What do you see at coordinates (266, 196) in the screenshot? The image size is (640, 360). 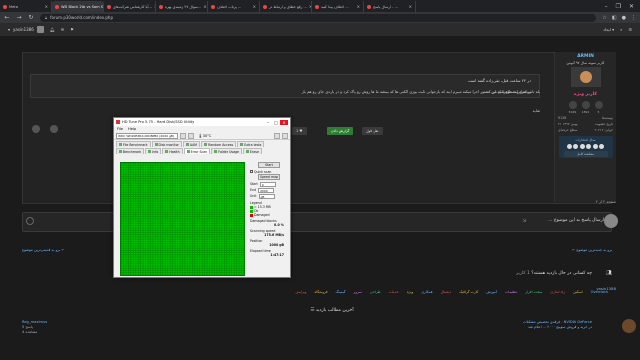 I see `unit-select: gB` at bounding box center [266, 196].